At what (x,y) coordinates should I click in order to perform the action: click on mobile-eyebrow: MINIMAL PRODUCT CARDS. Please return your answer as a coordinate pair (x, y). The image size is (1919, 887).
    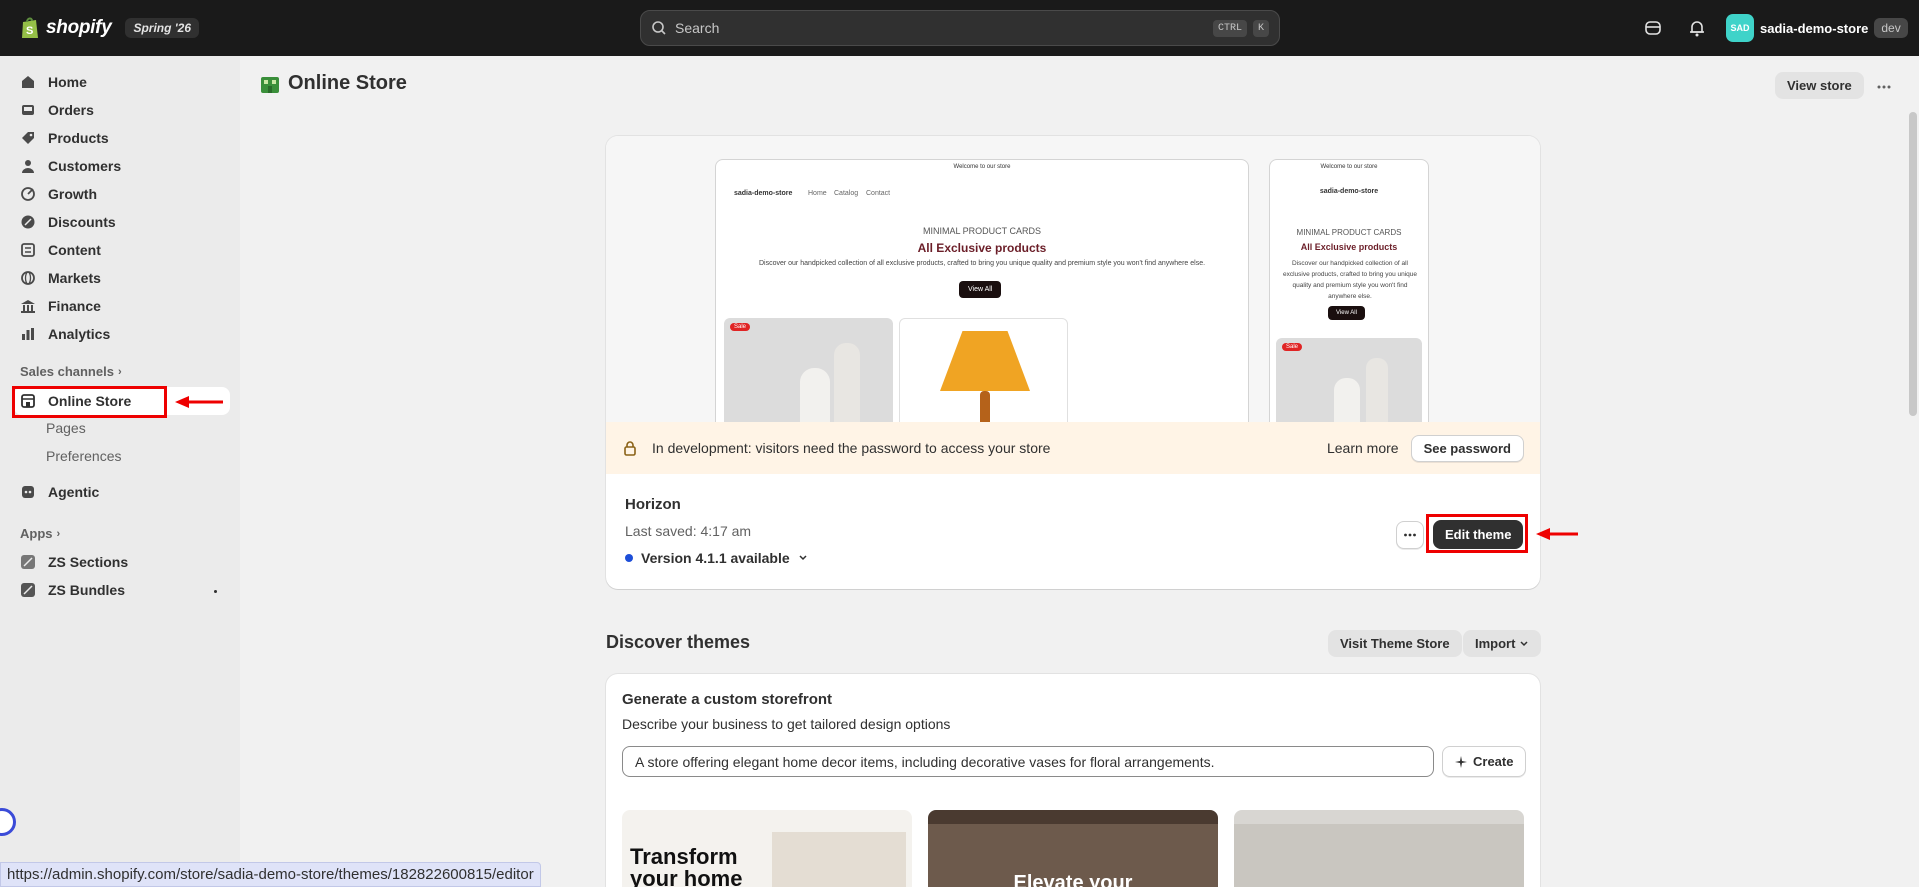
    Looking at the image, I should click on (1349, 232).